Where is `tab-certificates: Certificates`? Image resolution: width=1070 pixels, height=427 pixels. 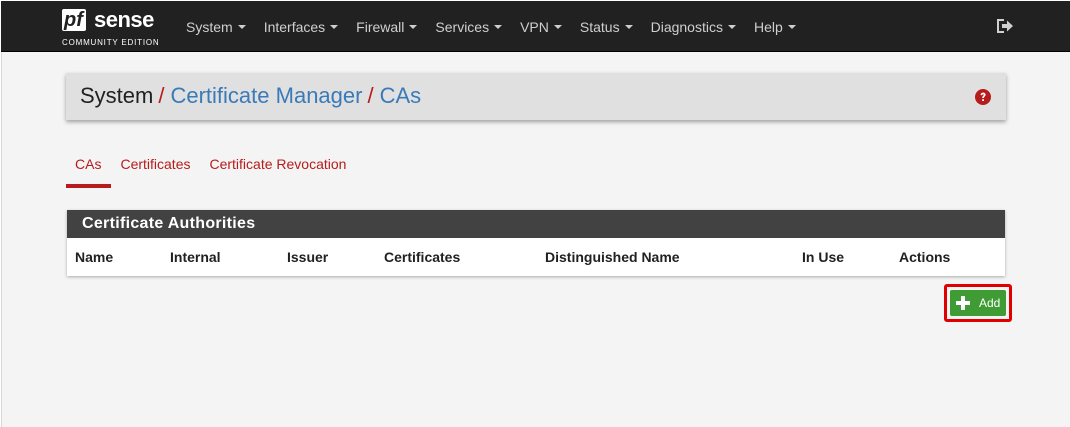
tab-certificates: Certificates is located at coordinates (155, 169).